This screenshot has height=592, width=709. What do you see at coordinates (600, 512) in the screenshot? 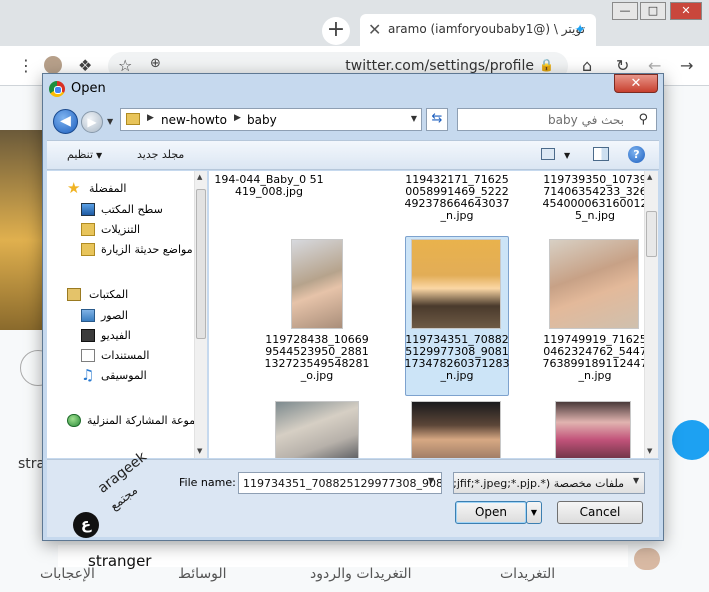
I see `cancel-button: Cancel` at bounding box center [600, 512].